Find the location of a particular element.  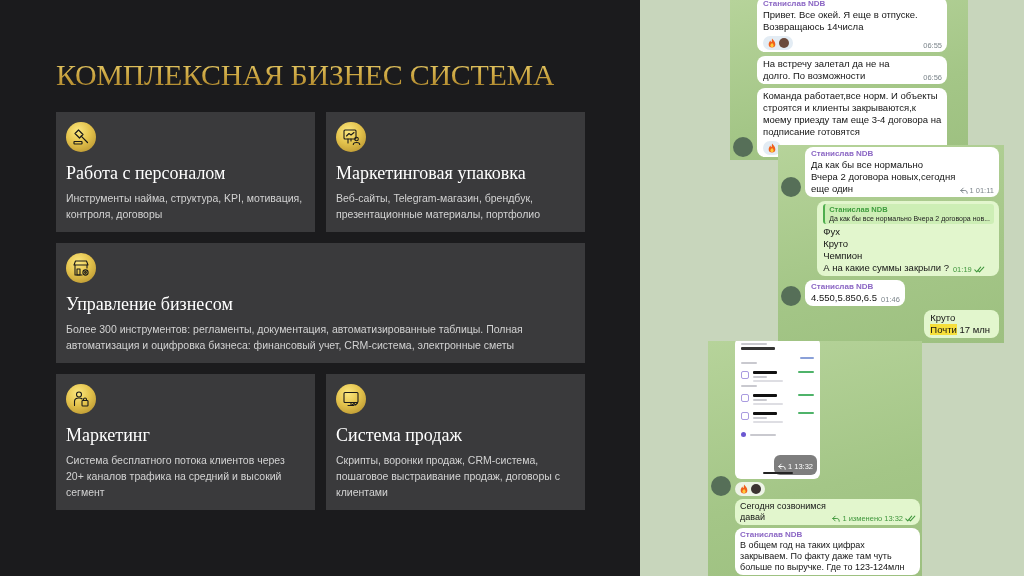

gavel-icon is located at coordinates (81, 137).